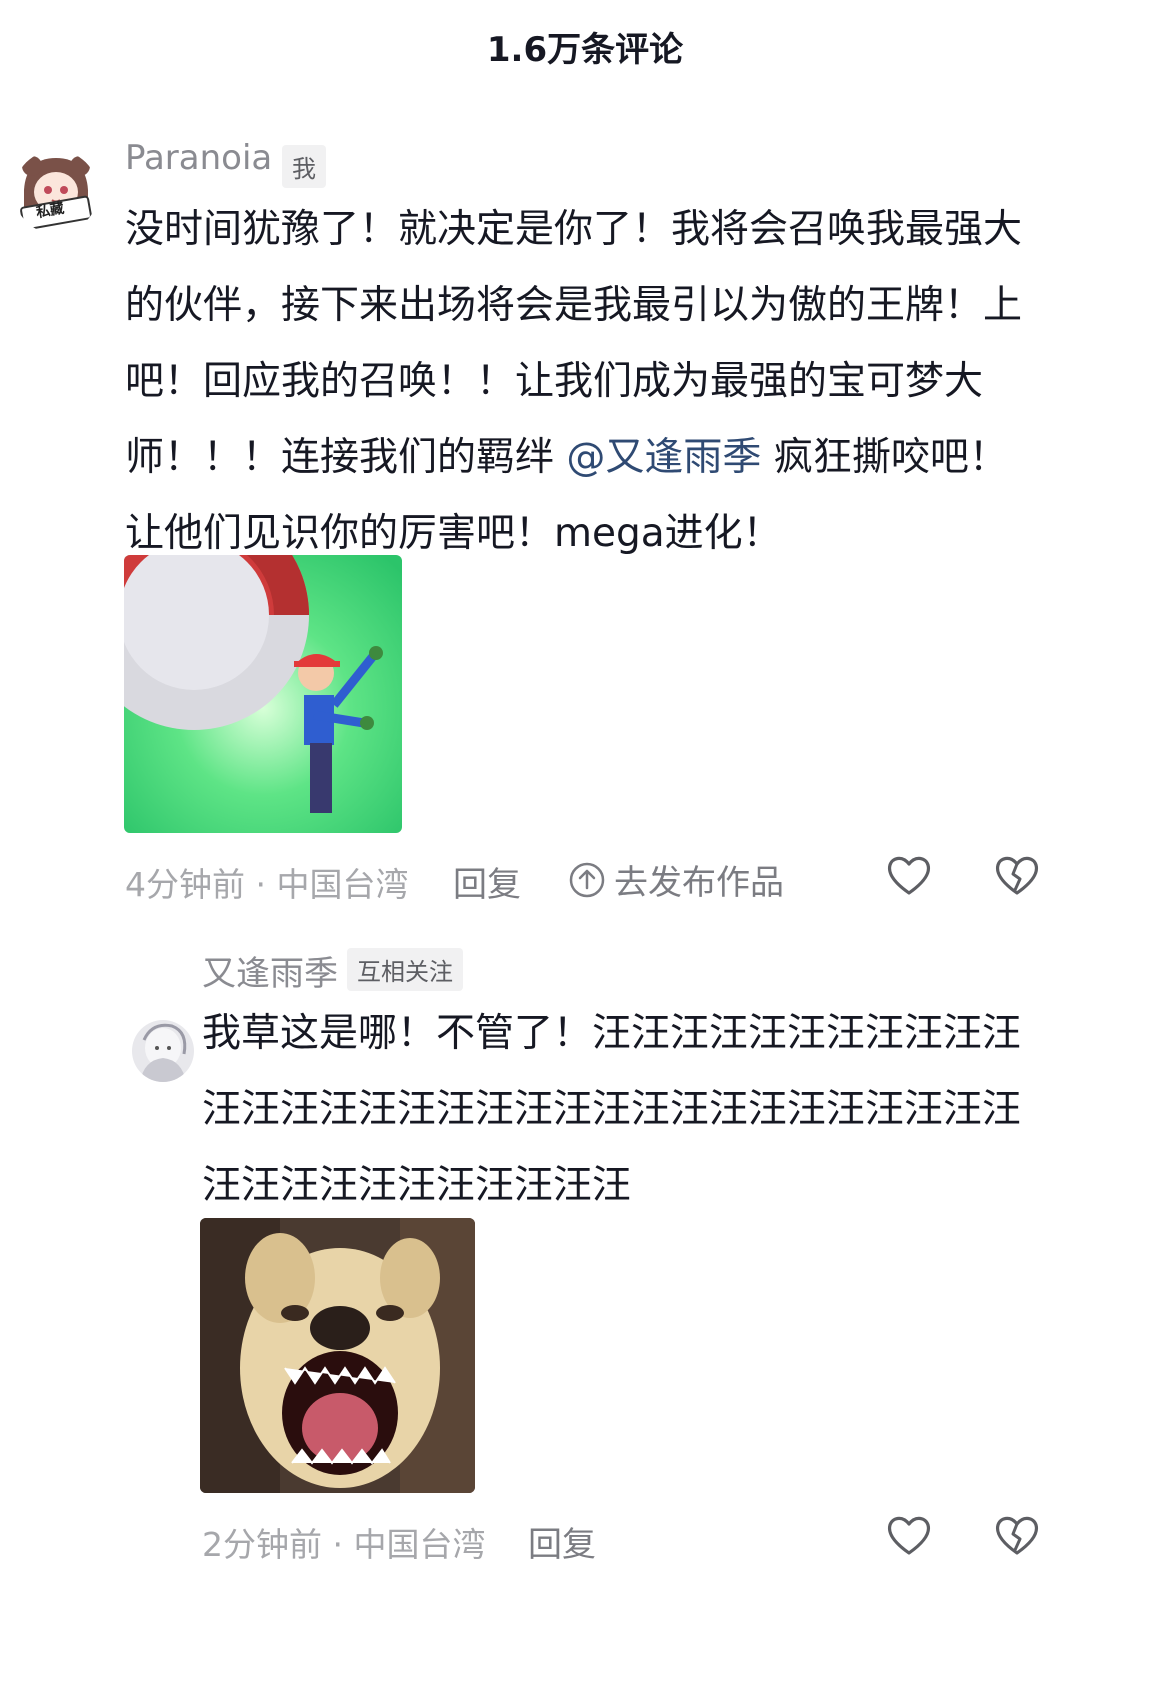  Describe the element at coordinates (304, 166) in the screenshot. I see `self-tag: 我` at that location.